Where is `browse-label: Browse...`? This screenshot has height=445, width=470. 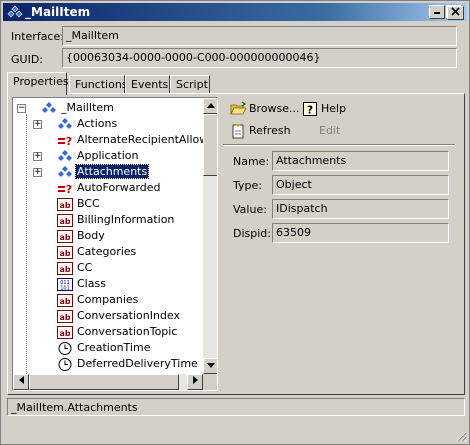
browse-label: Browse... is located at coordinates (274, 108).